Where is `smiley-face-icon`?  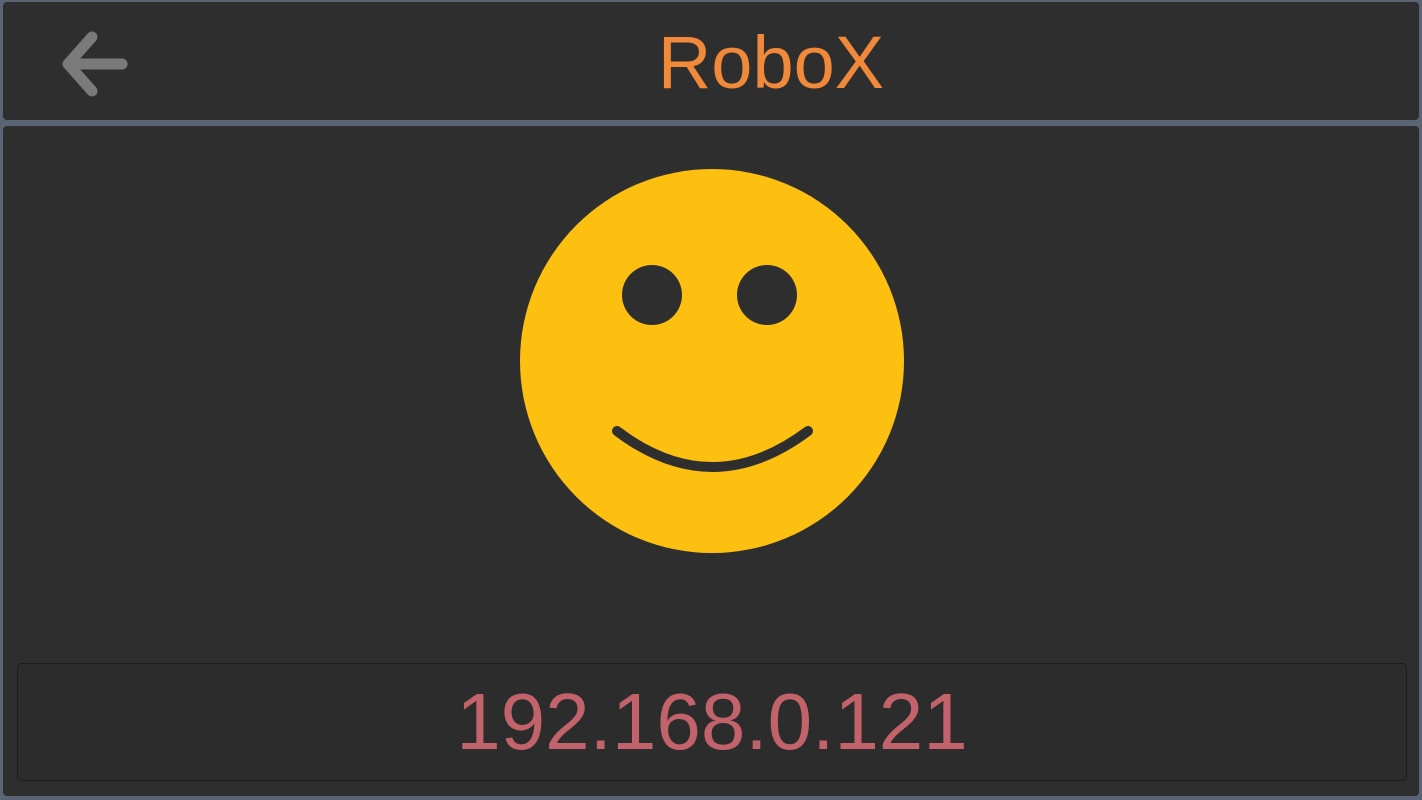
smiley-face-icon is located at coordinates (712, 361).